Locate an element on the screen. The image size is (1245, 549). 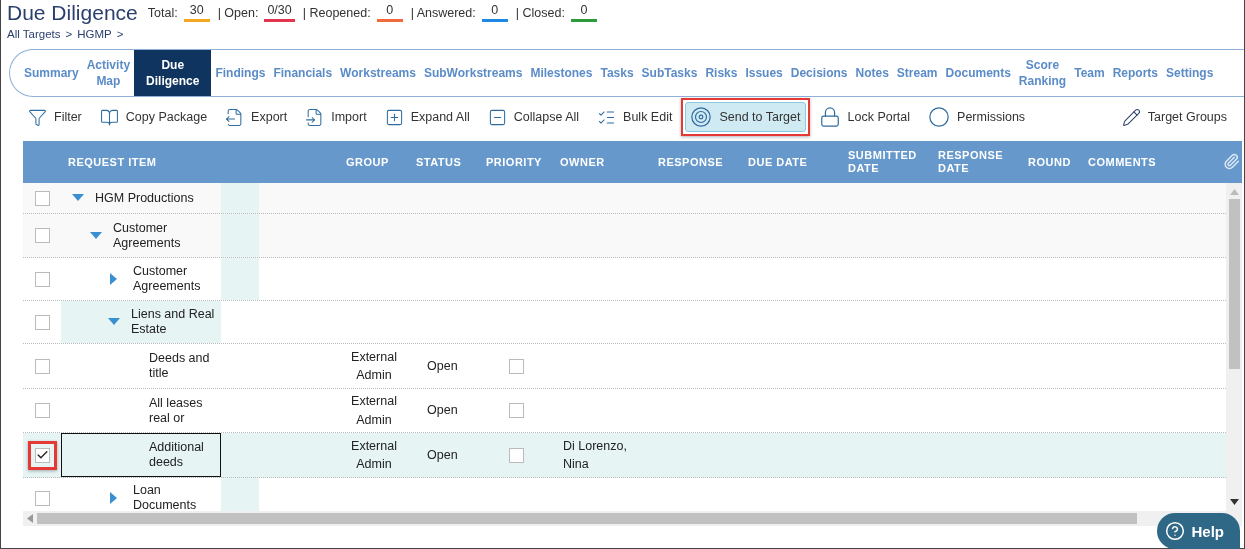
breadcrumb-link: HGMP is located at coordinates (94, 34).